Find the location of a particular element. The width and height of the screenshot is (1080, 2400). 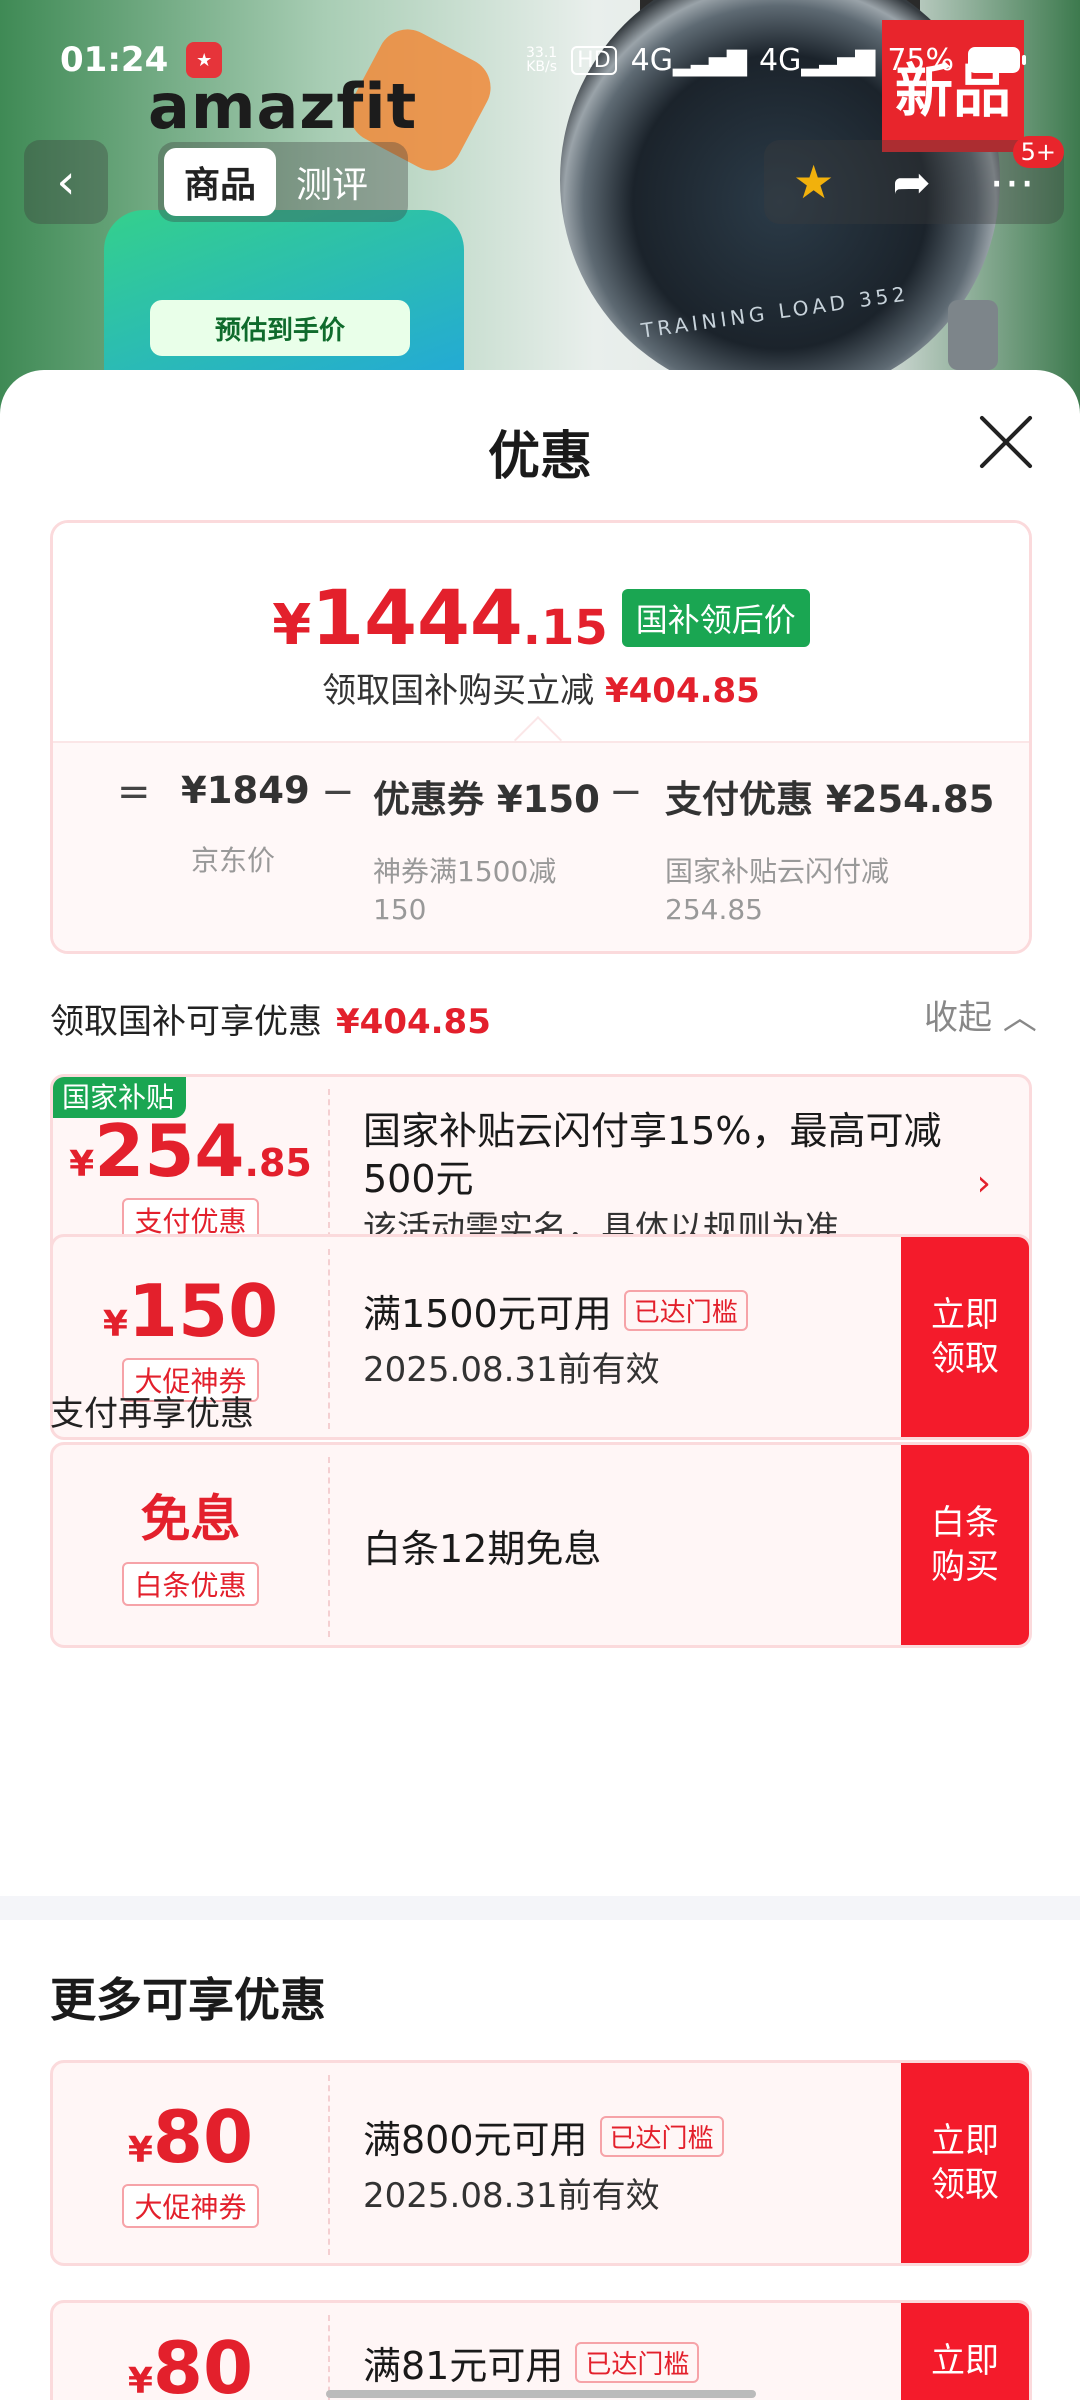

app-notification-icon: ★ is located at coordinates (204, 60).